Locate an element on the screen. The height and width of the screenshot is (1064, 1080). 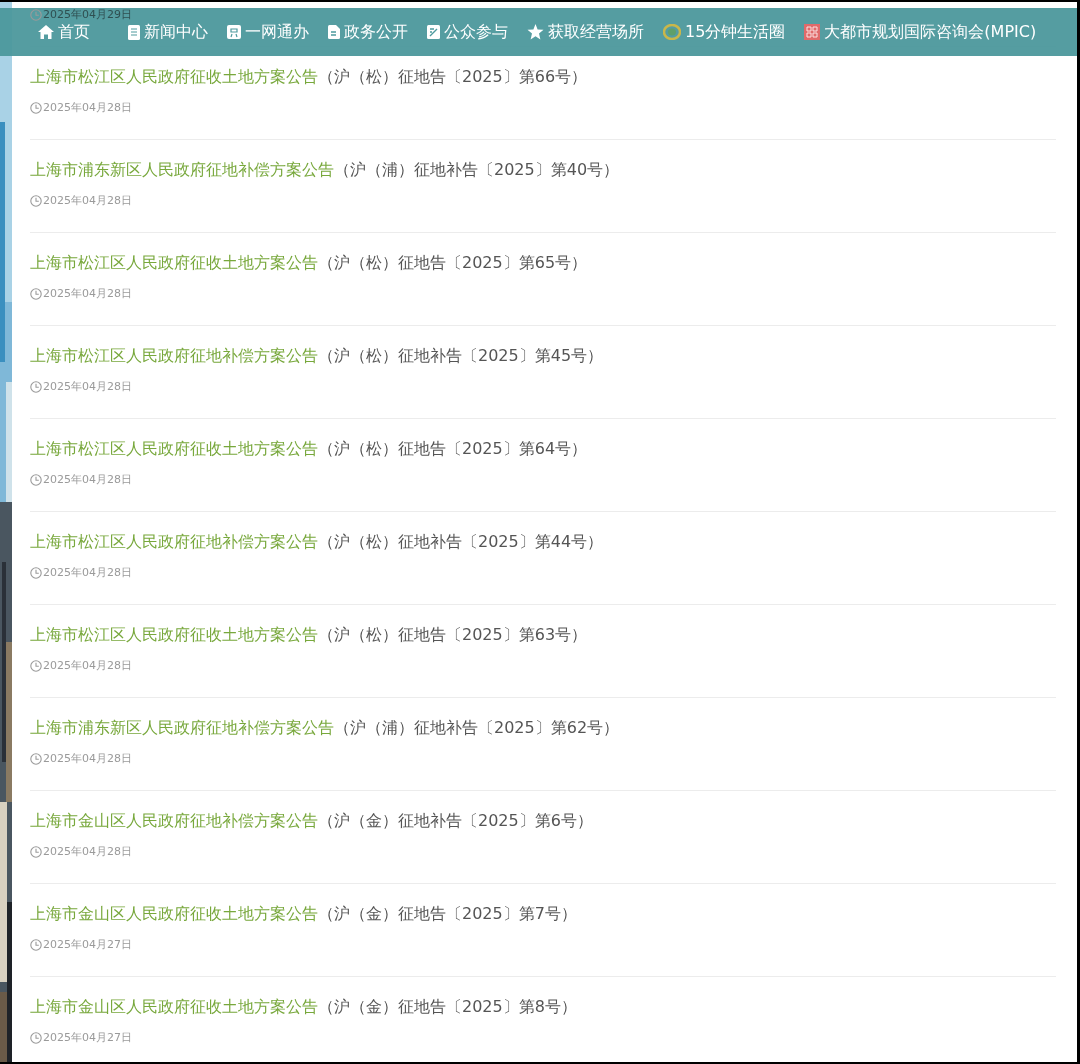
home-icon is located at coordinates (46, 32).